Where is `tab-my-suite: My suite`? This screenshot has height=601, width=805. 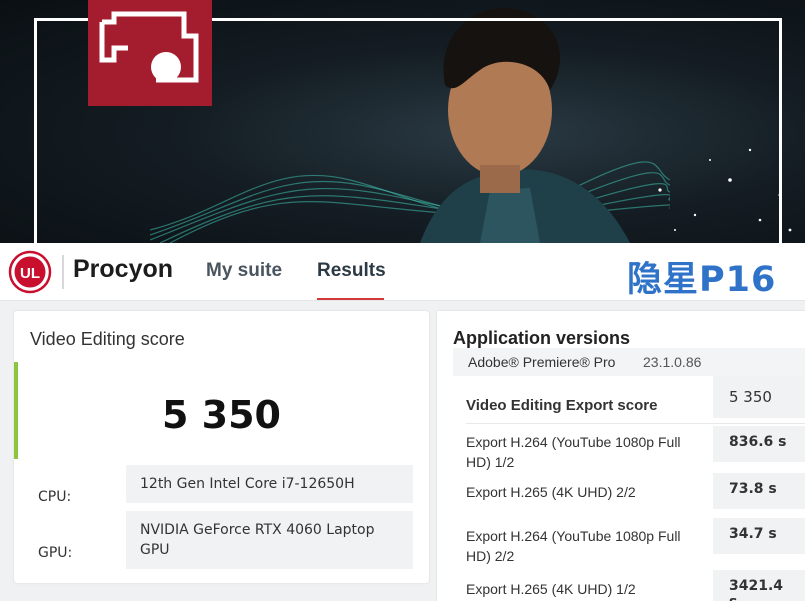
tab-my-suite: My suite is located at coordinates (244, 271).